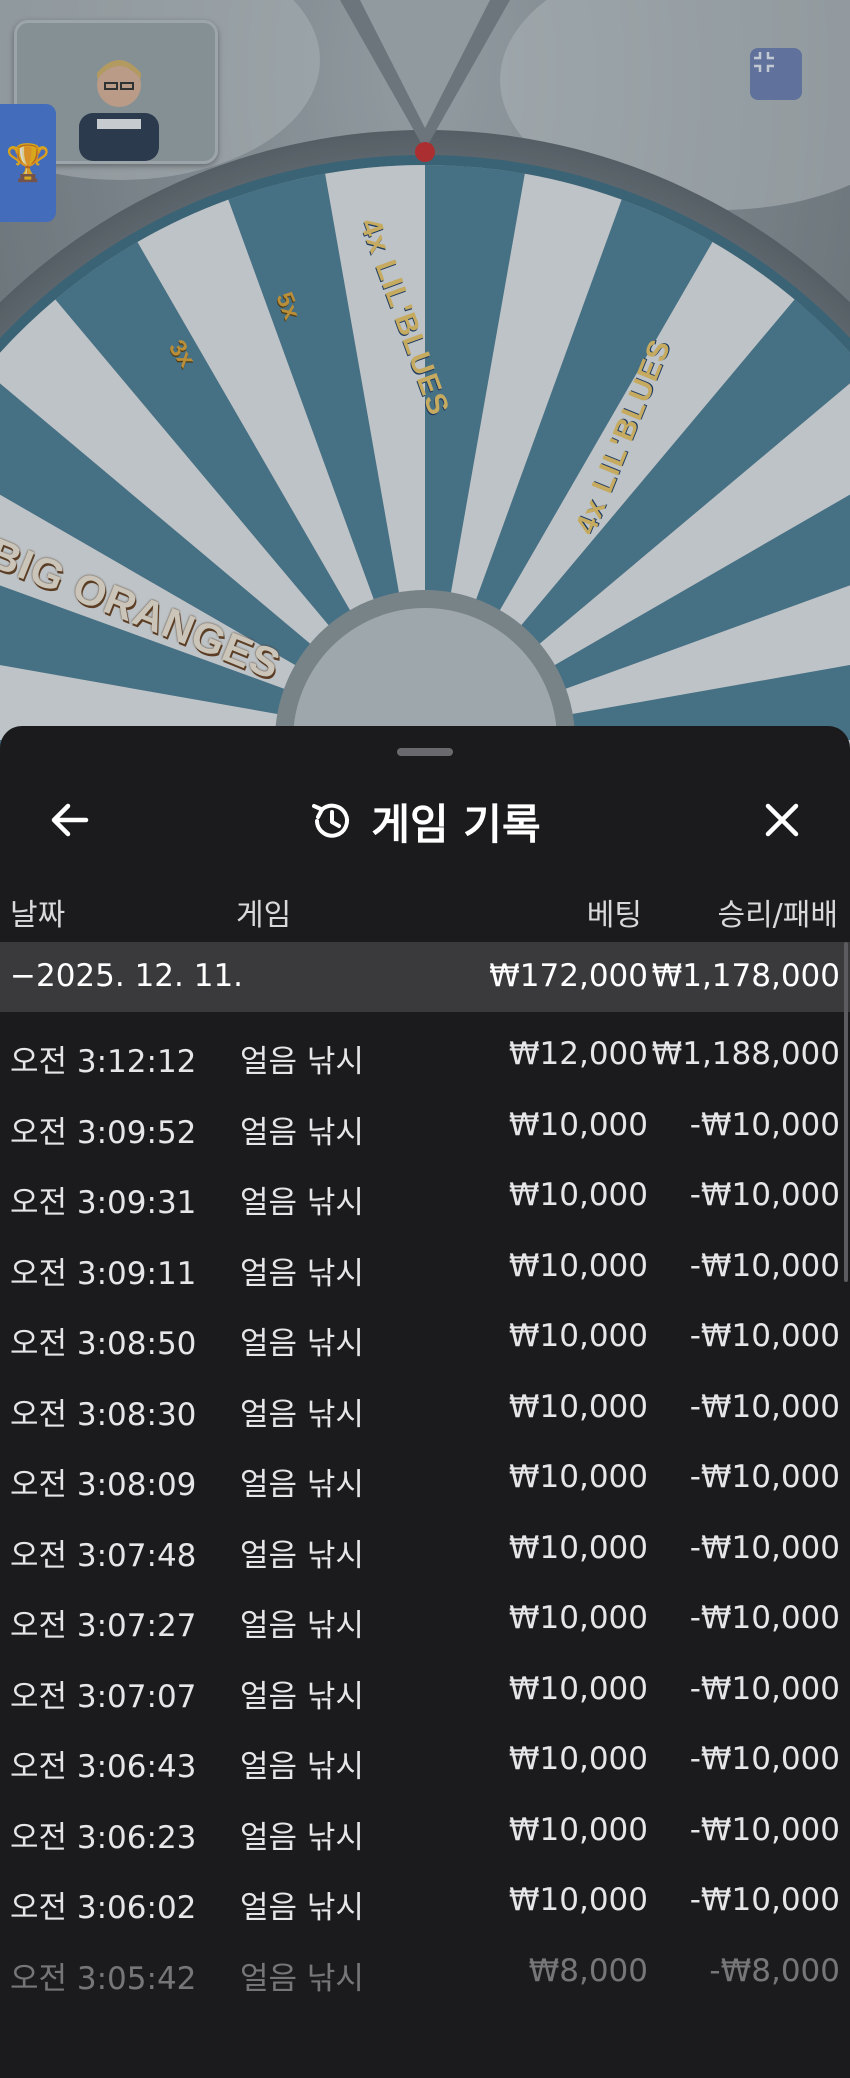  I want to click on row-time: 오전 3:06:23, so click(103, 1837).